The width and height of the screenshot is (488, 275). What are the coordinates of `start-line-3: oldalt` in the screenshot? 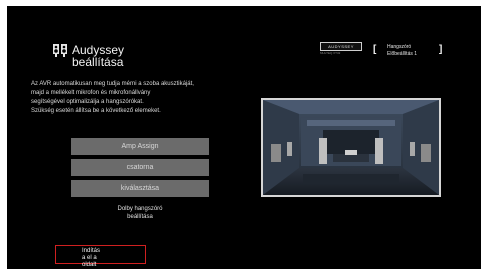 It's located at (89, 265).